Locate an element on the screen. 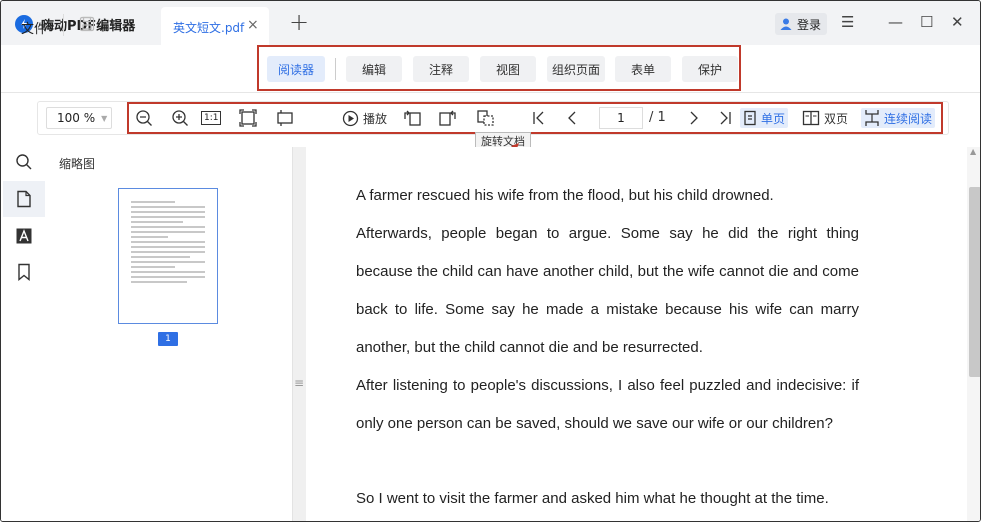 This screenshot has height=522, width=981. play-label: 播放 is located at coordinates (375, 118).